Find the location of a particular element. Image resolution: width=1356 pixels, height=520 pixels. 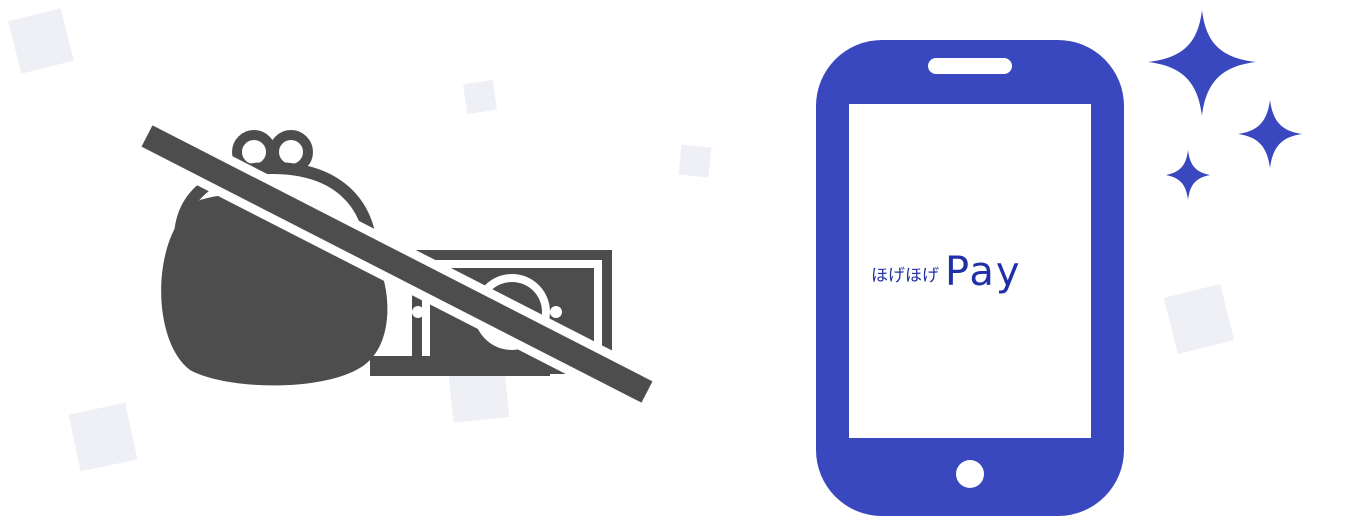

logo-pay-text: Pay is located at coordinates (983, 272).